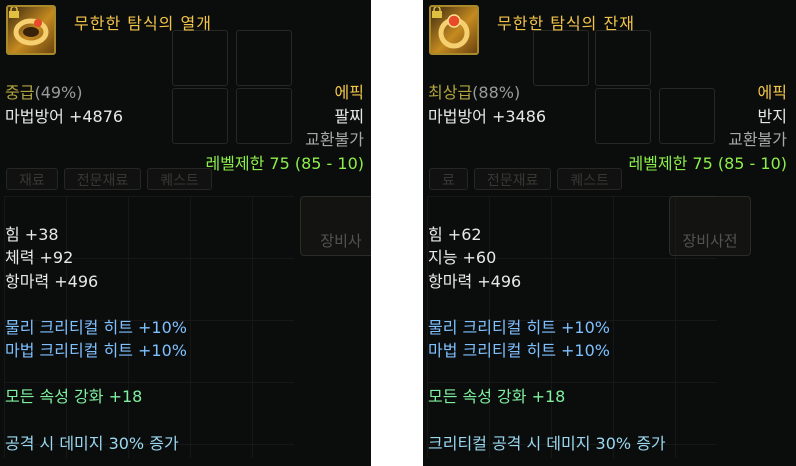  I want to click on item-grade: 중급(49%), so click(44, 92).